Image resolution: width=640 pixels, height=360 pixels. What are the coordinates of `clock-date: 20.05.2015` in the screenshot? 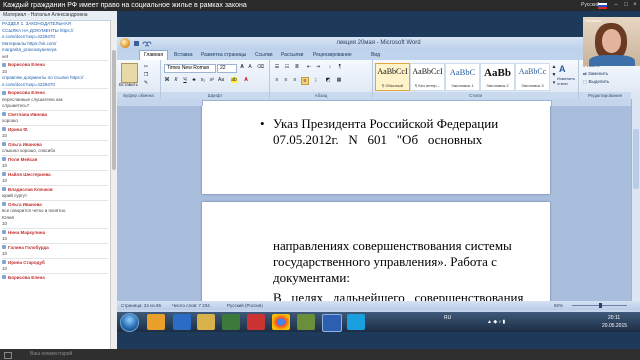 It's located at (614, 326).